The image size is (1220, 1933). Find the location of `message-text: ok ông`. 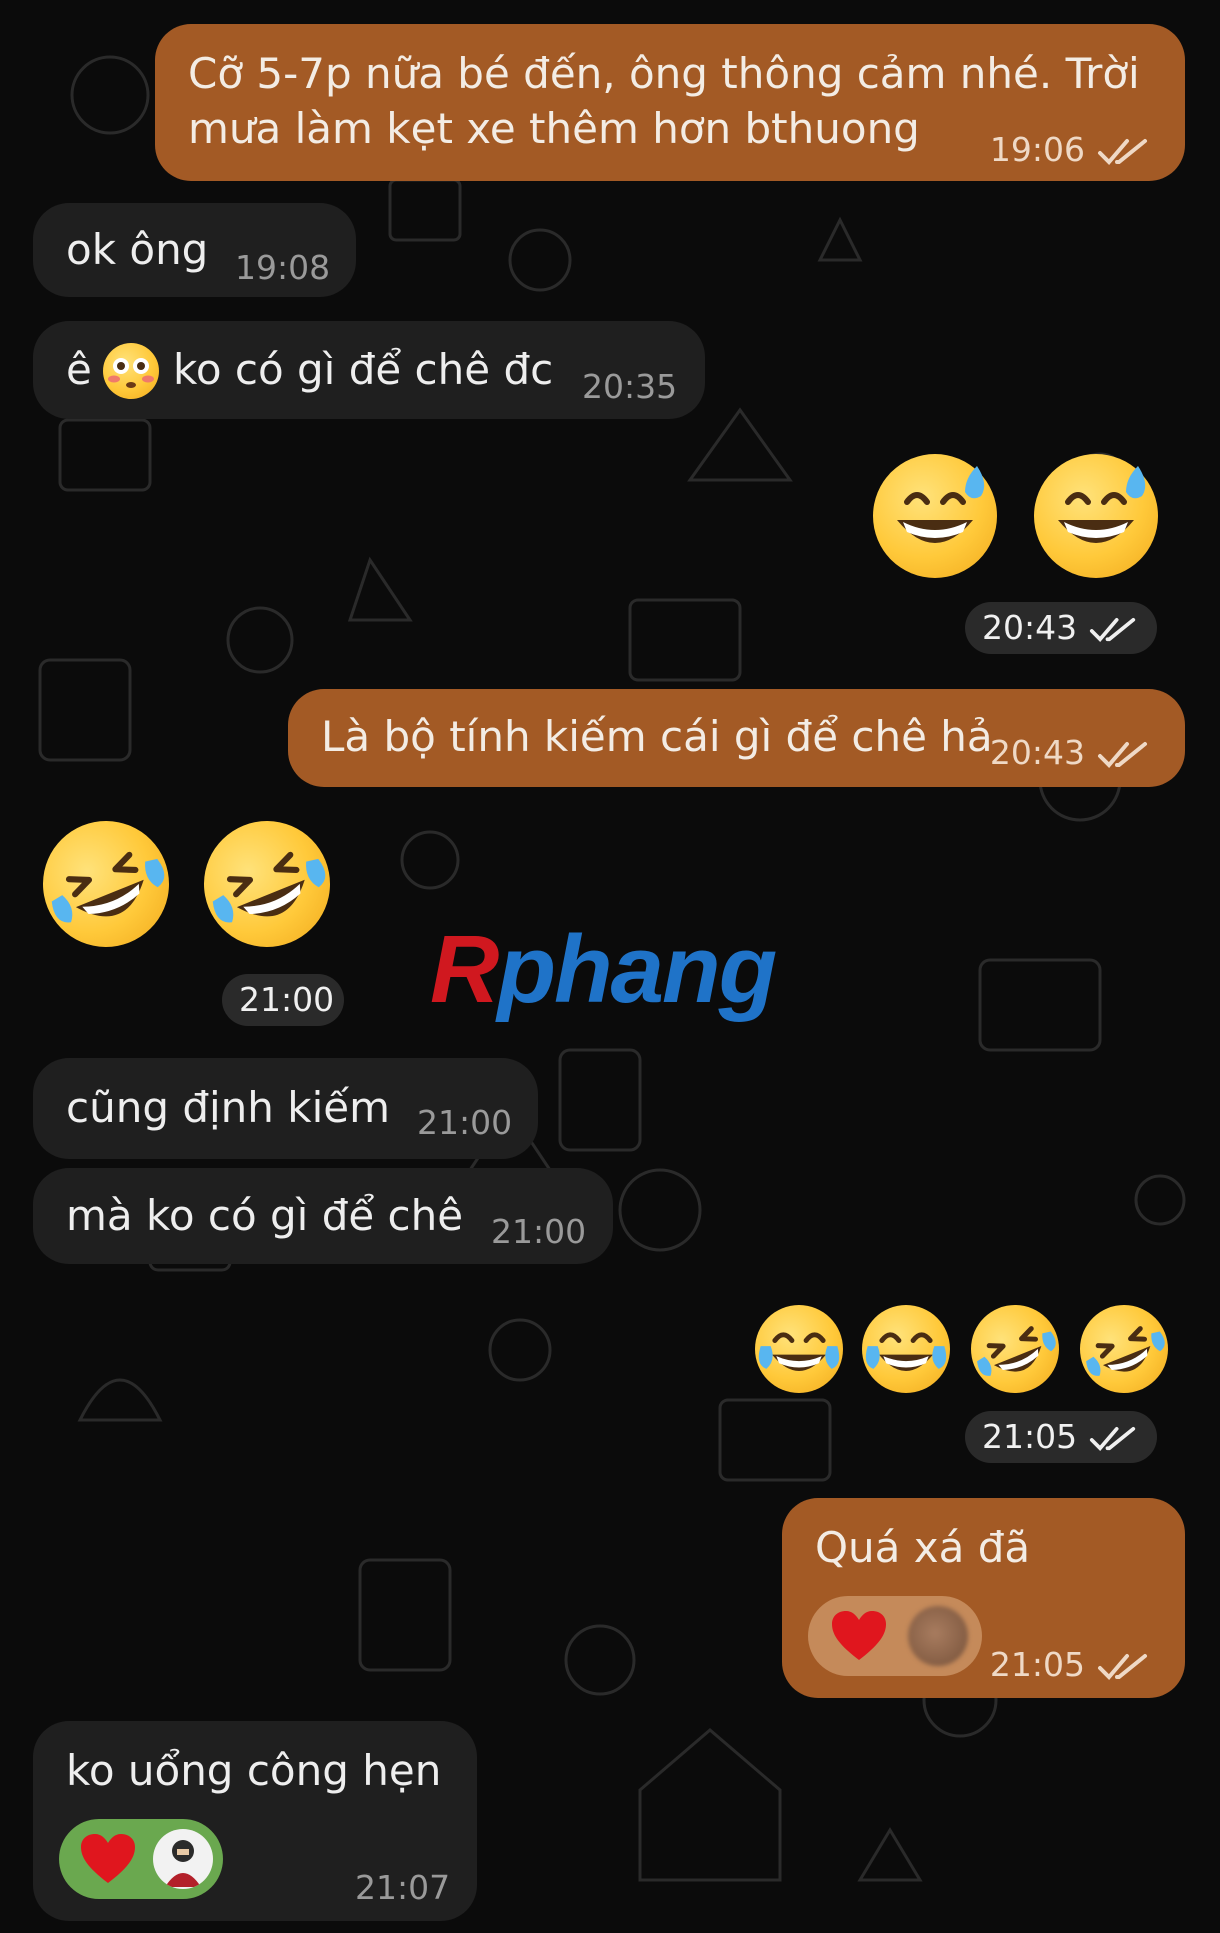

message-text: ok ông is located at coordinates (137, 249).